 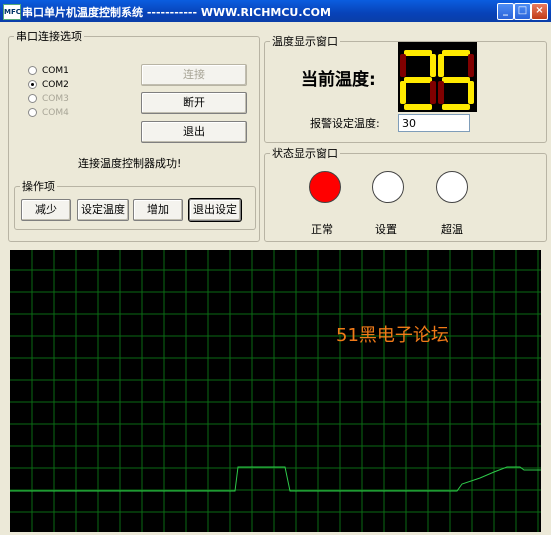 What do you see at coordinates (55, 99) in the screenshot?
I see `radio-label: COM3` at bounding box center [55, 99].